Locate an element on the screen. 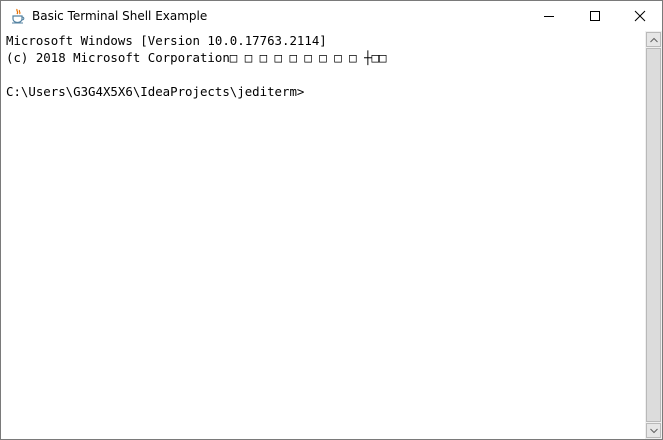 This screenshot has width=663, height=440. java-coffee-cup-icon is located at coordinates (18, 16).